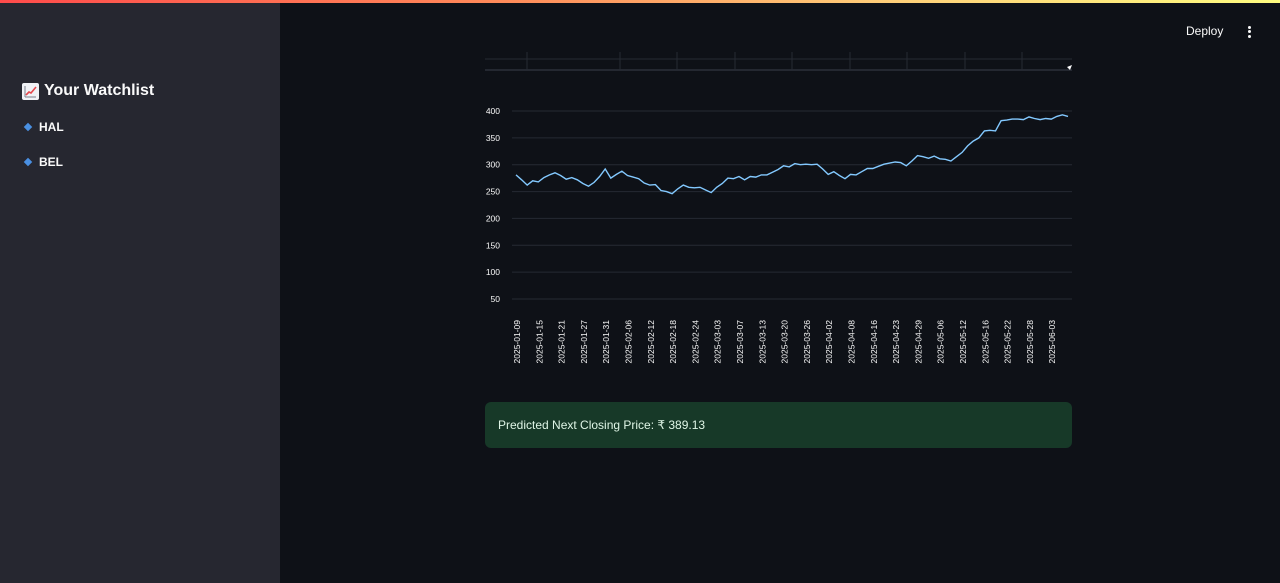  What do you see at coordinates (1008, 342) in the screenshot?
I see `x-tick-label: 2025-05-22` at bounding box center [1008, 342].